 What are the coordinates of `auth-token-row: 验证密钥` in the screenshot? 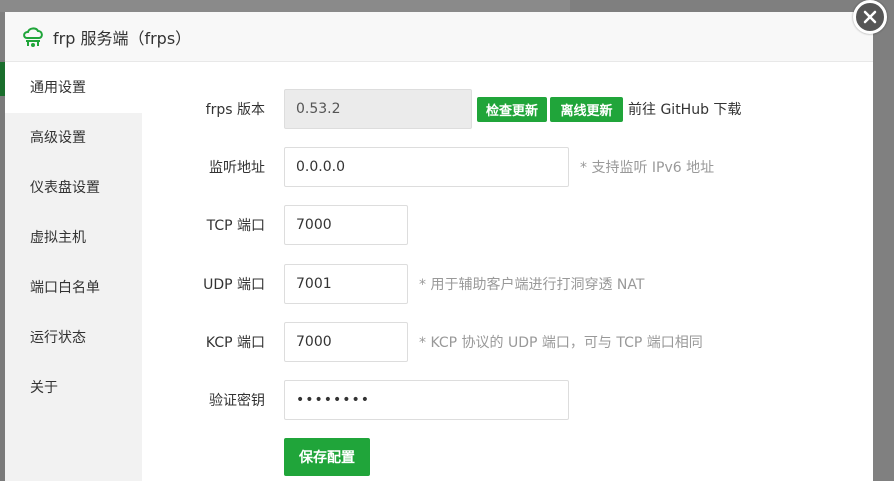 It's located at (507, 400).